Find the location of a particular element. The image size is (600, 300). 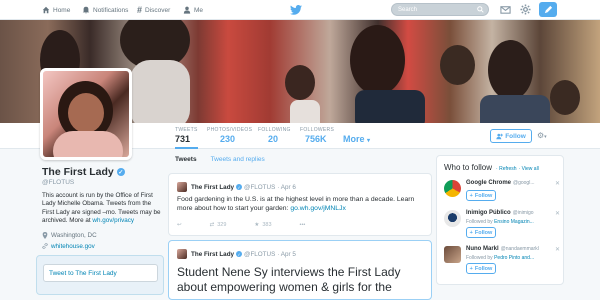

suggestion-name: Inimigo Público is located at coordinates (488, 213).